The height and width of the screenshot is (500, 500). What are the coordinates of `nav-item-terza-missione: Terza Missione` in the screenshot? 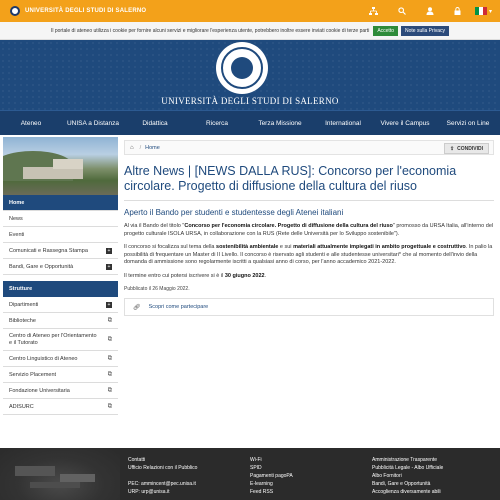 It's located at (280, 123).